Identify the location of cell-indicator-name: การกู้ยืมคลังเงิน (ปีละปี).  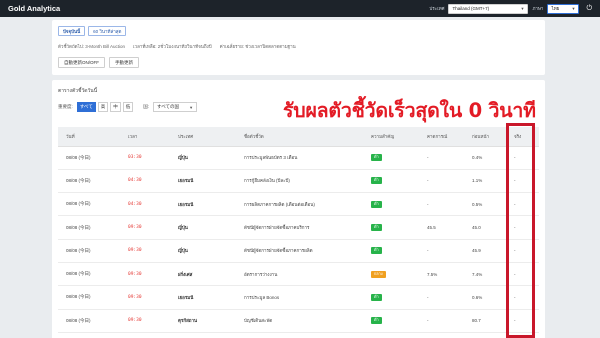
(299, 181).